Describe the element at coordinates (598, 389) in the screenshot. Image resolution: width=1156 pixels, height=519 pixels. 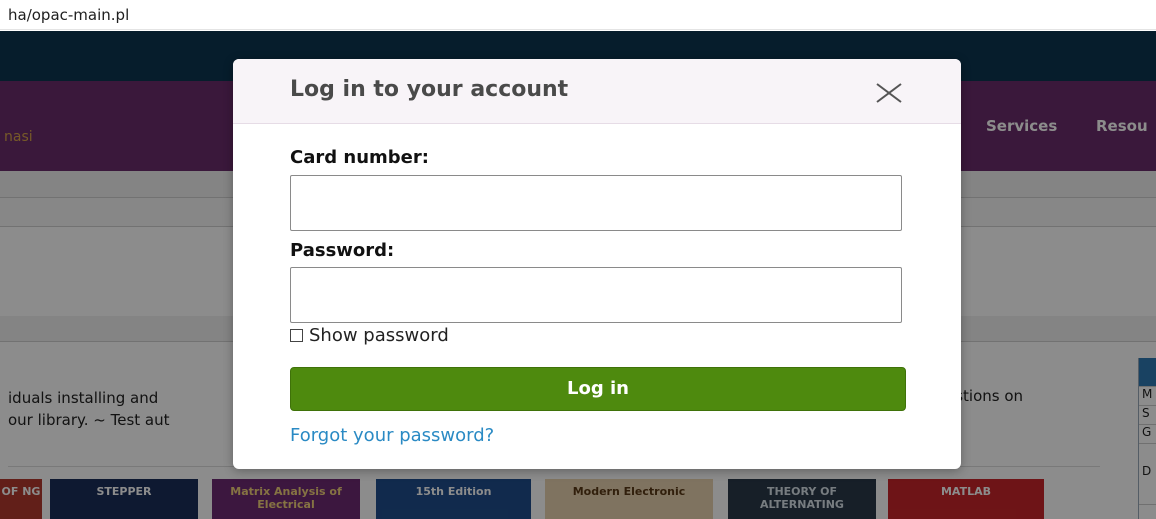
I see `login-button: Log in` at that location.